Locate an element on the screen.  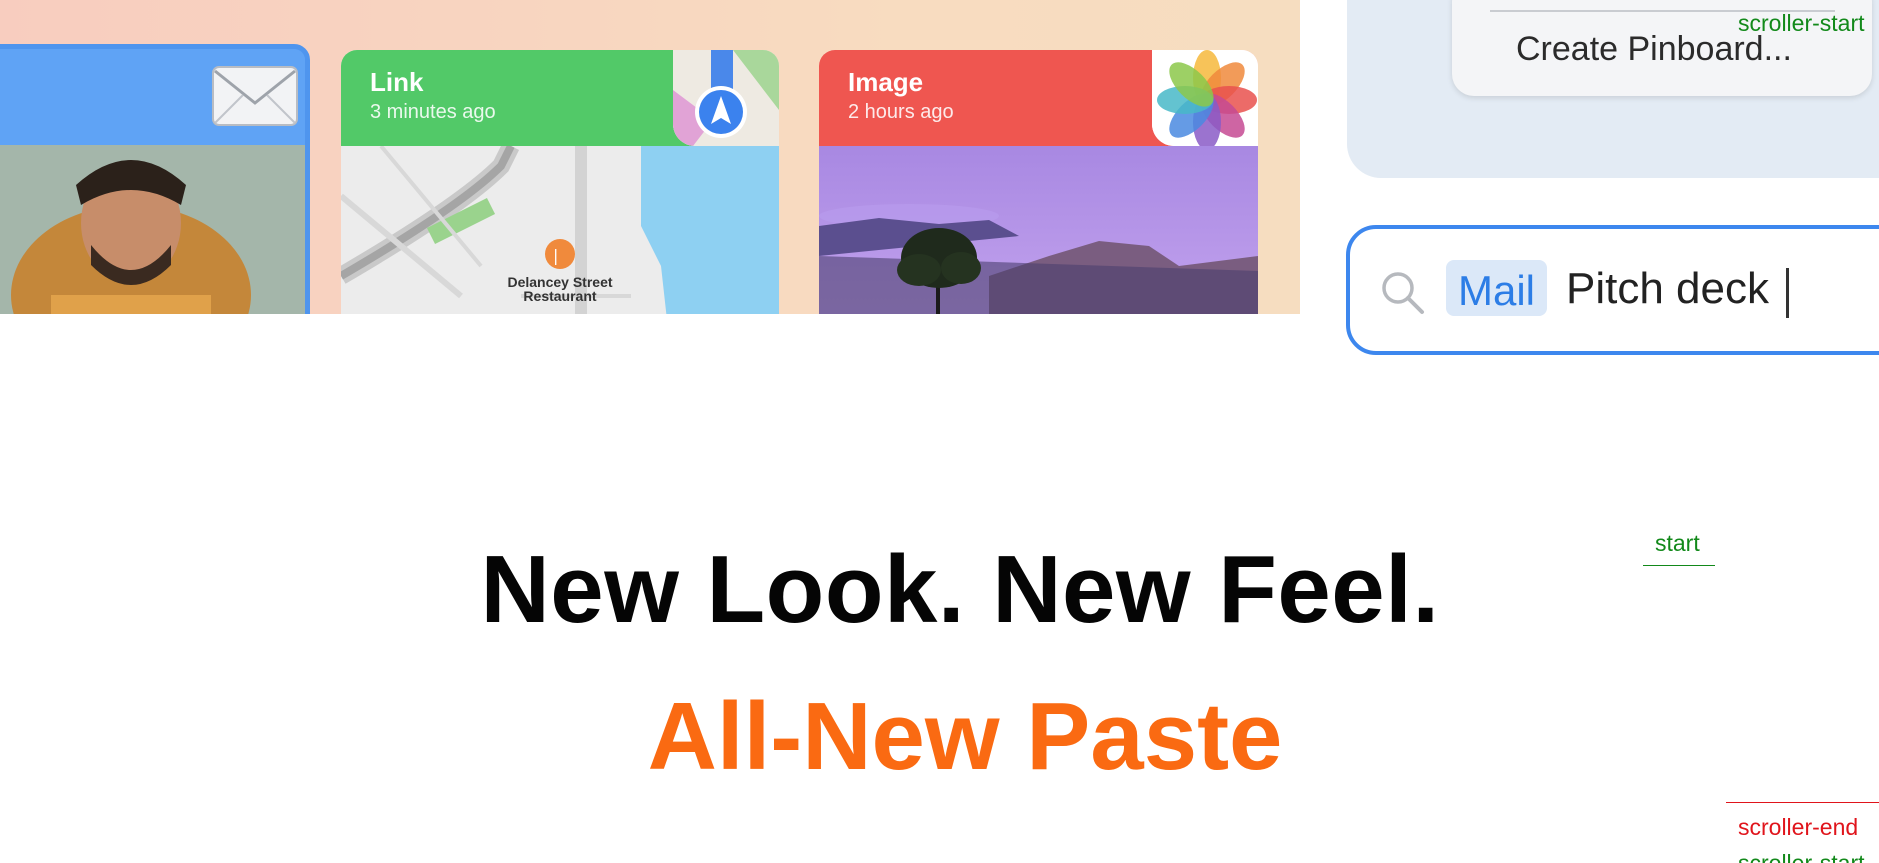
clipboard-card-mail is located at coordinates (155, 179).